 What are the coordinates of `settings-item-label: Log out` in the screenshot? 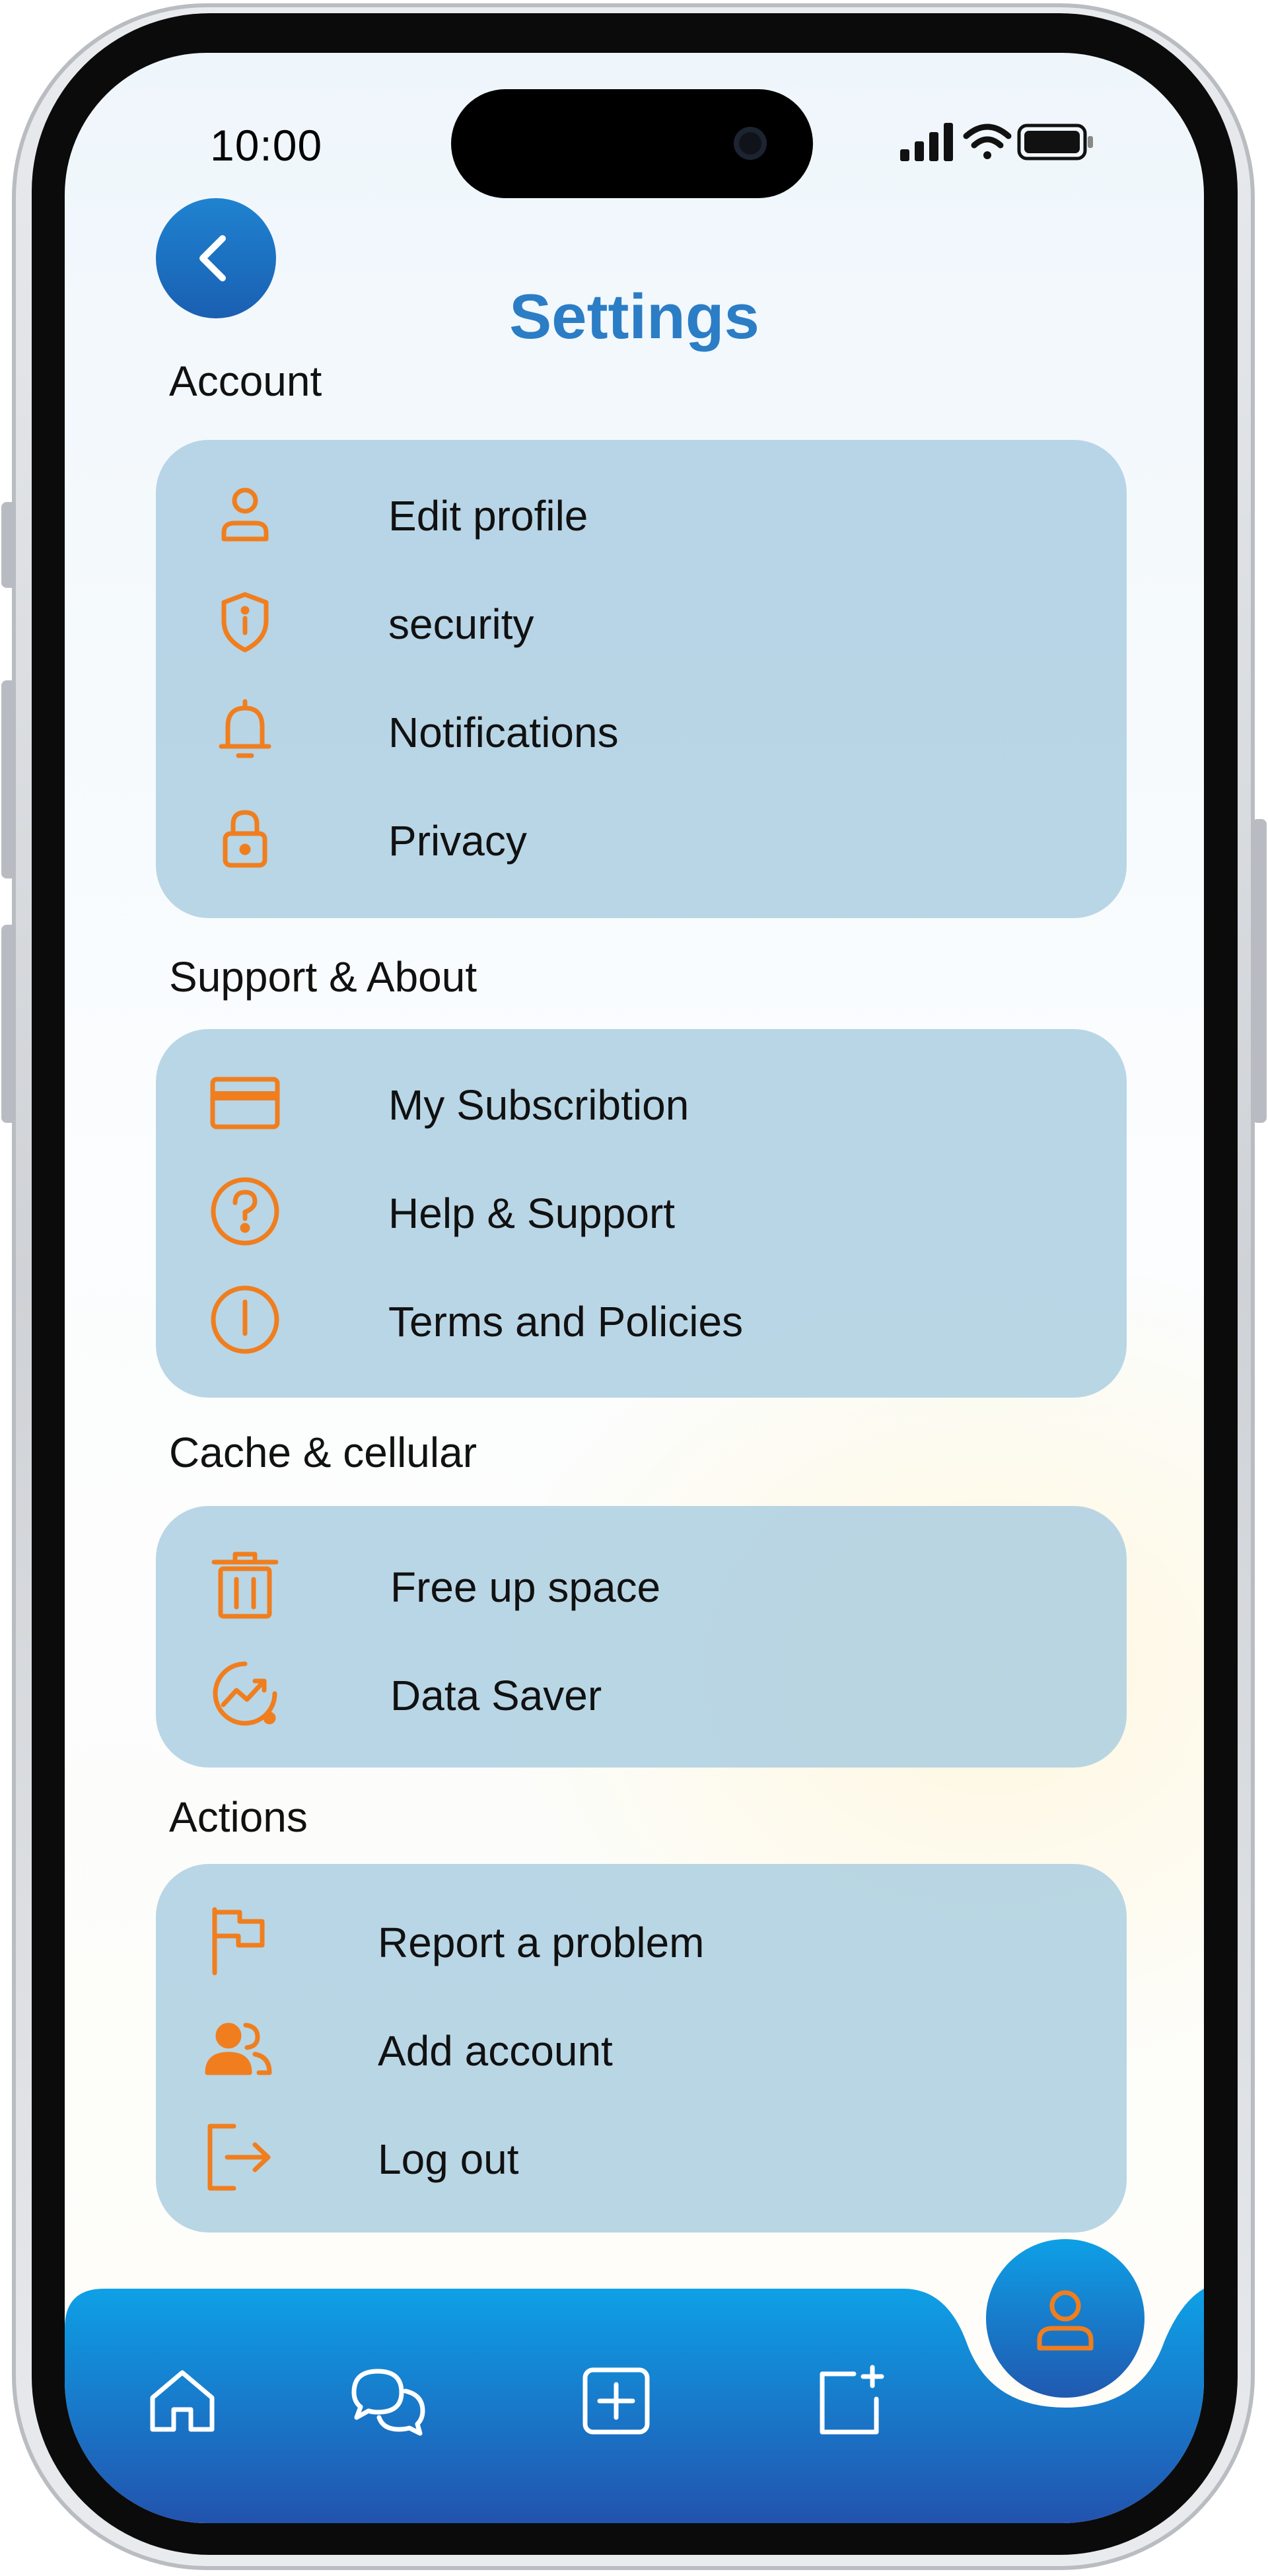 It's located at (448, 2159).